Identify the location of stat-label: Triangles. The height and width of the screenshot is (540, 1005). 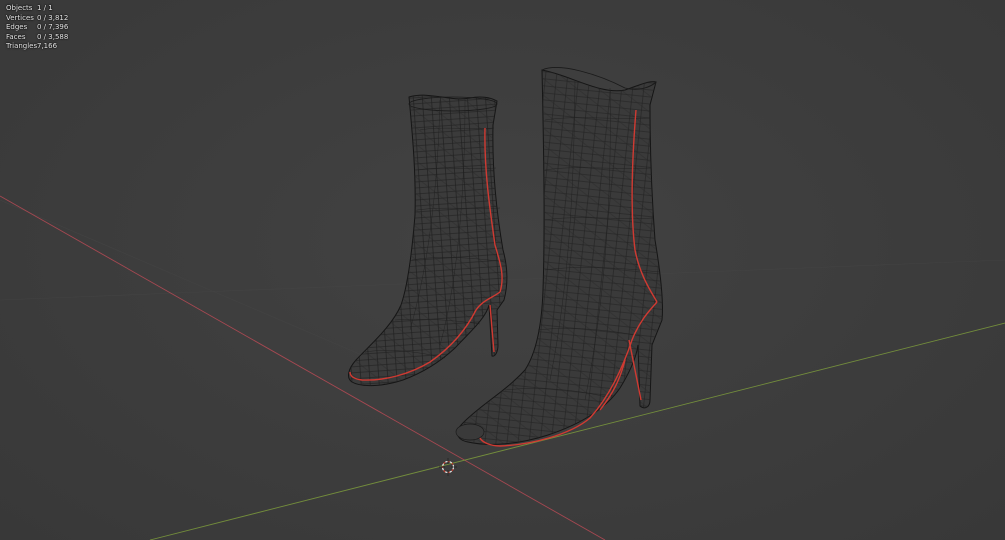
(22, 46).